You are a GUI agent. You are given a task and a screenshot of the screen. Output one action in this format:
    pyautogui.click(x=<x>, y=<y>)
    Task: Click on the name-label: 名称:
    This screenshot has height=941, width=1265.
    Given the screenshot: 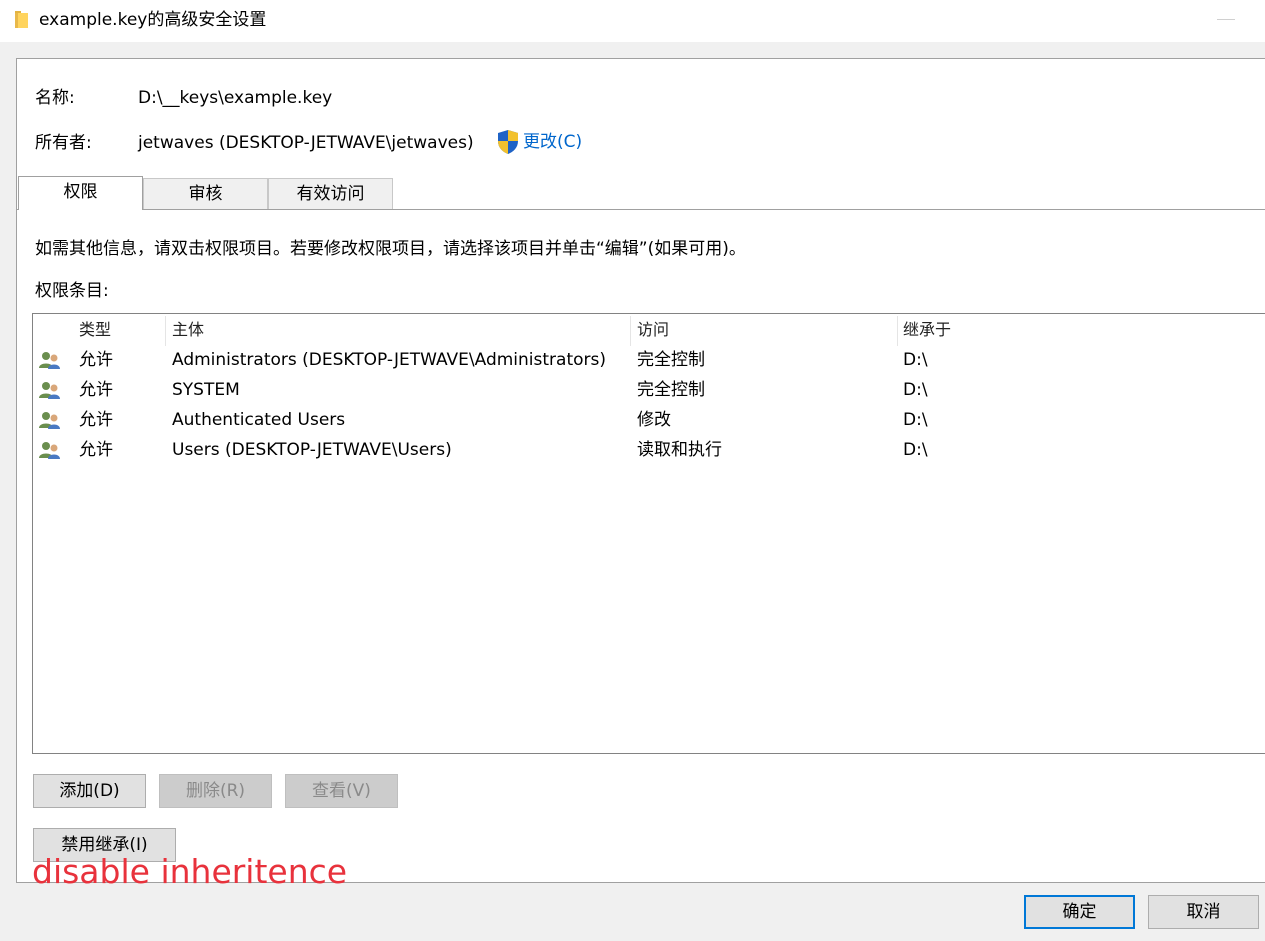 What is the action you would take?
    pyautogui.click(x=55, y=98)
    